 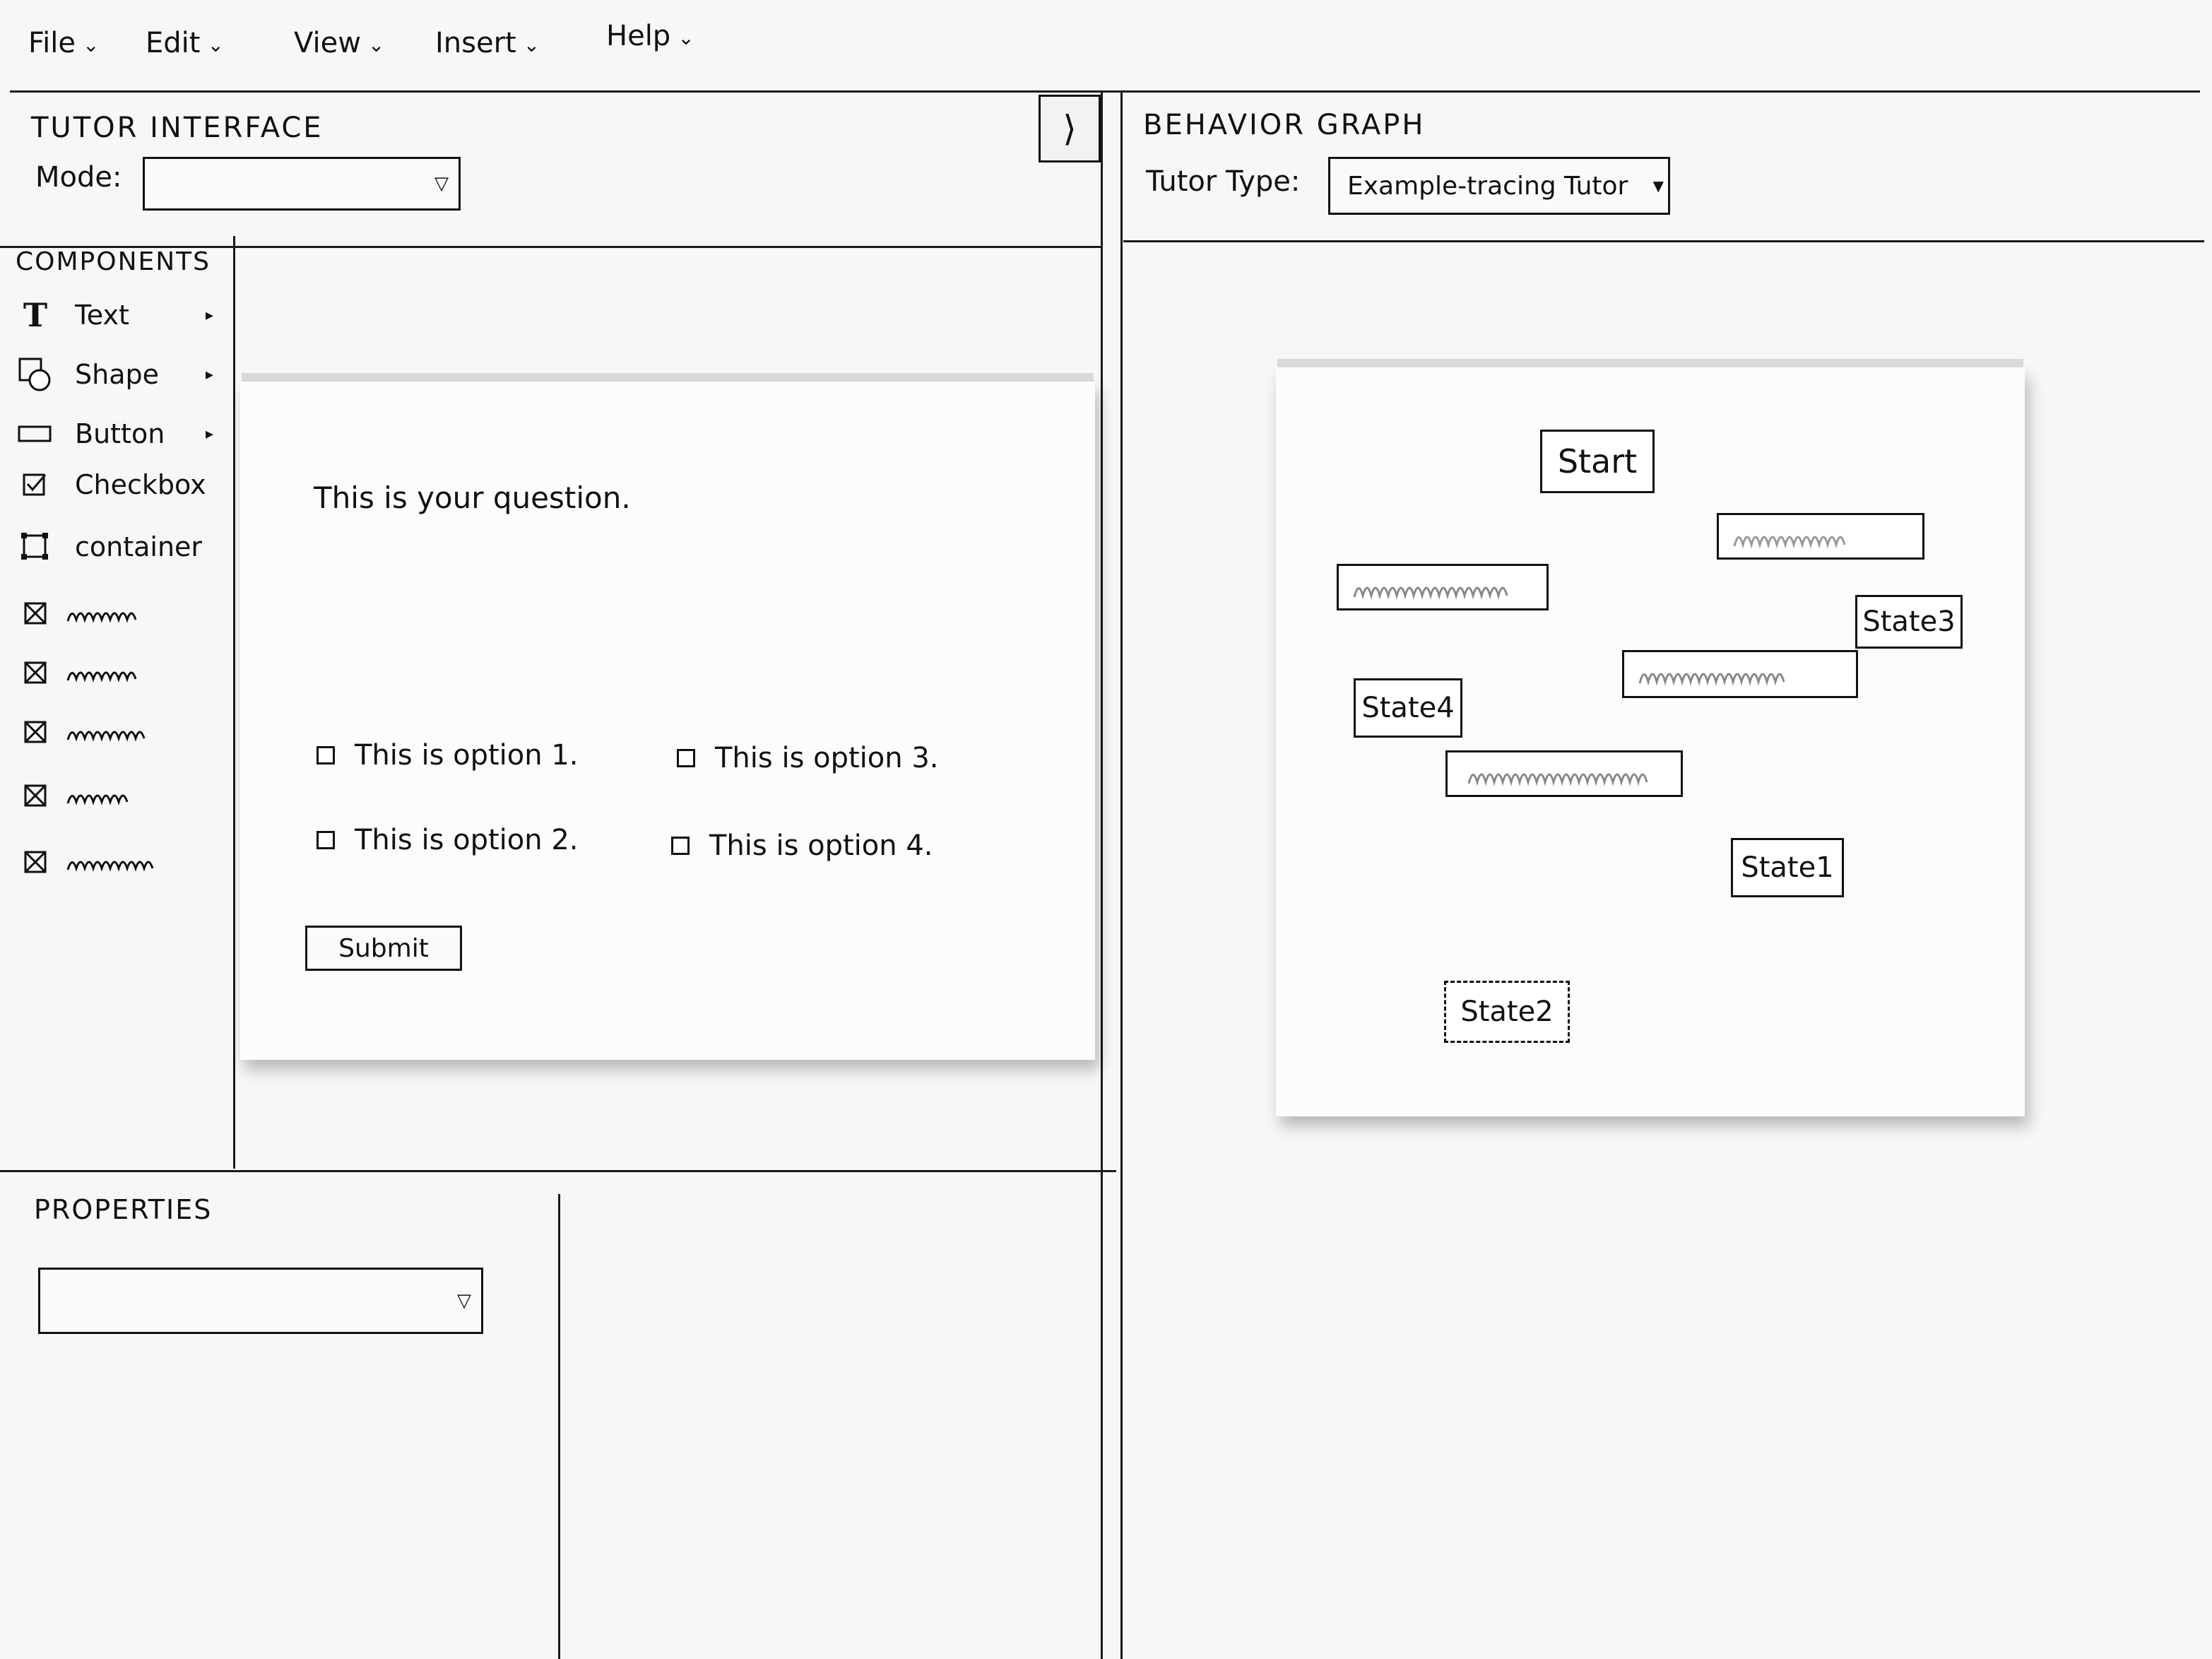 I want to click on text-icon: T, so click(x=35, y=315).